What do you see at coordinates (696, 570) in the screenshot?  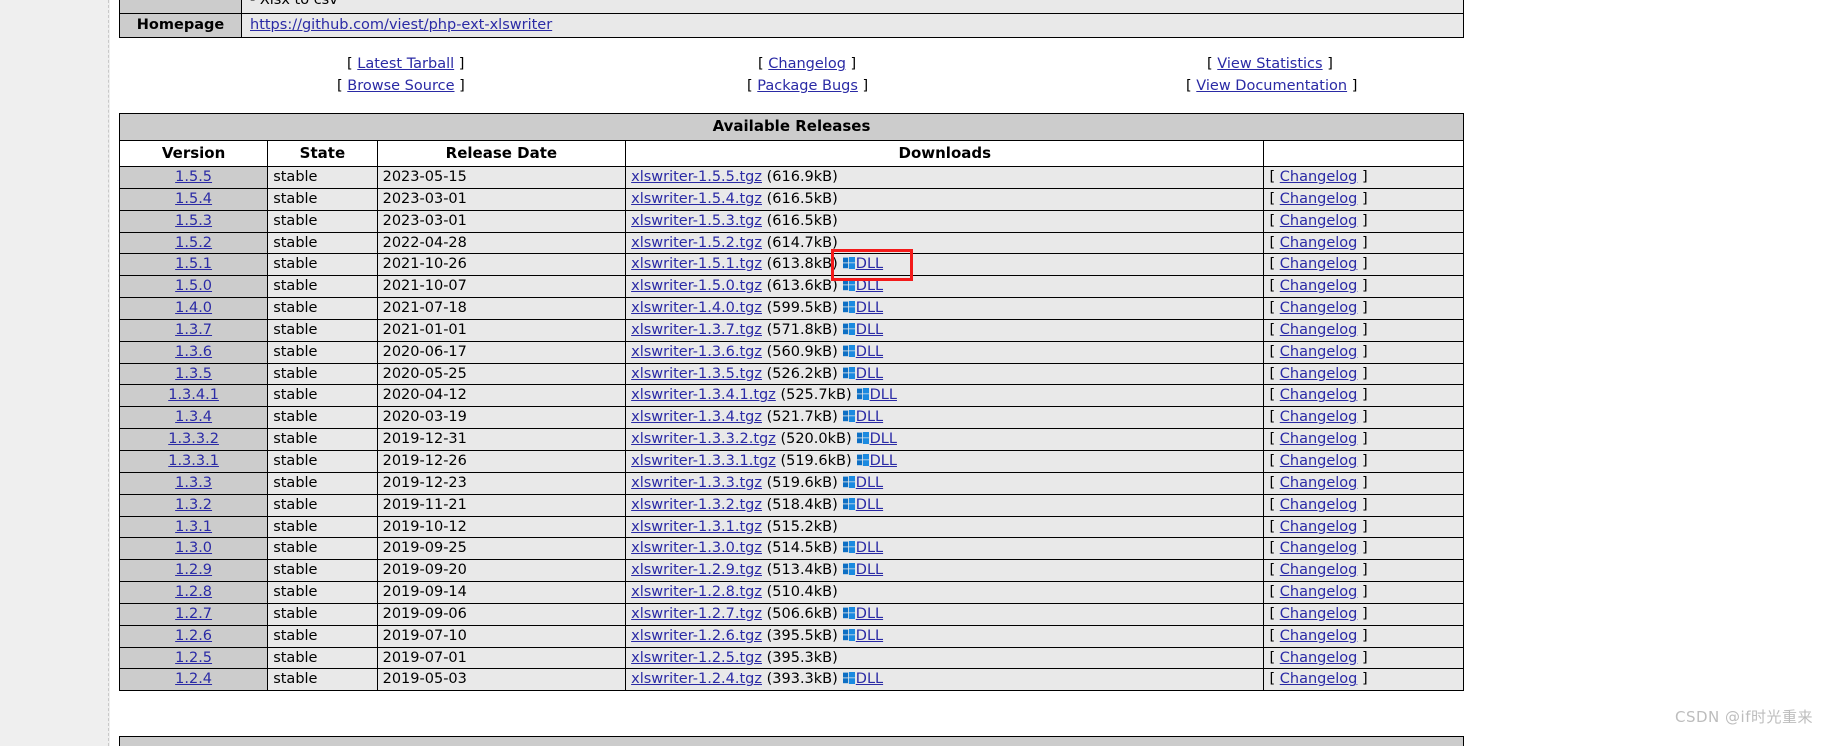 I see `tarball-download-link: xlswriter-1.2.9.tgz` at bounding box center [696, 570].